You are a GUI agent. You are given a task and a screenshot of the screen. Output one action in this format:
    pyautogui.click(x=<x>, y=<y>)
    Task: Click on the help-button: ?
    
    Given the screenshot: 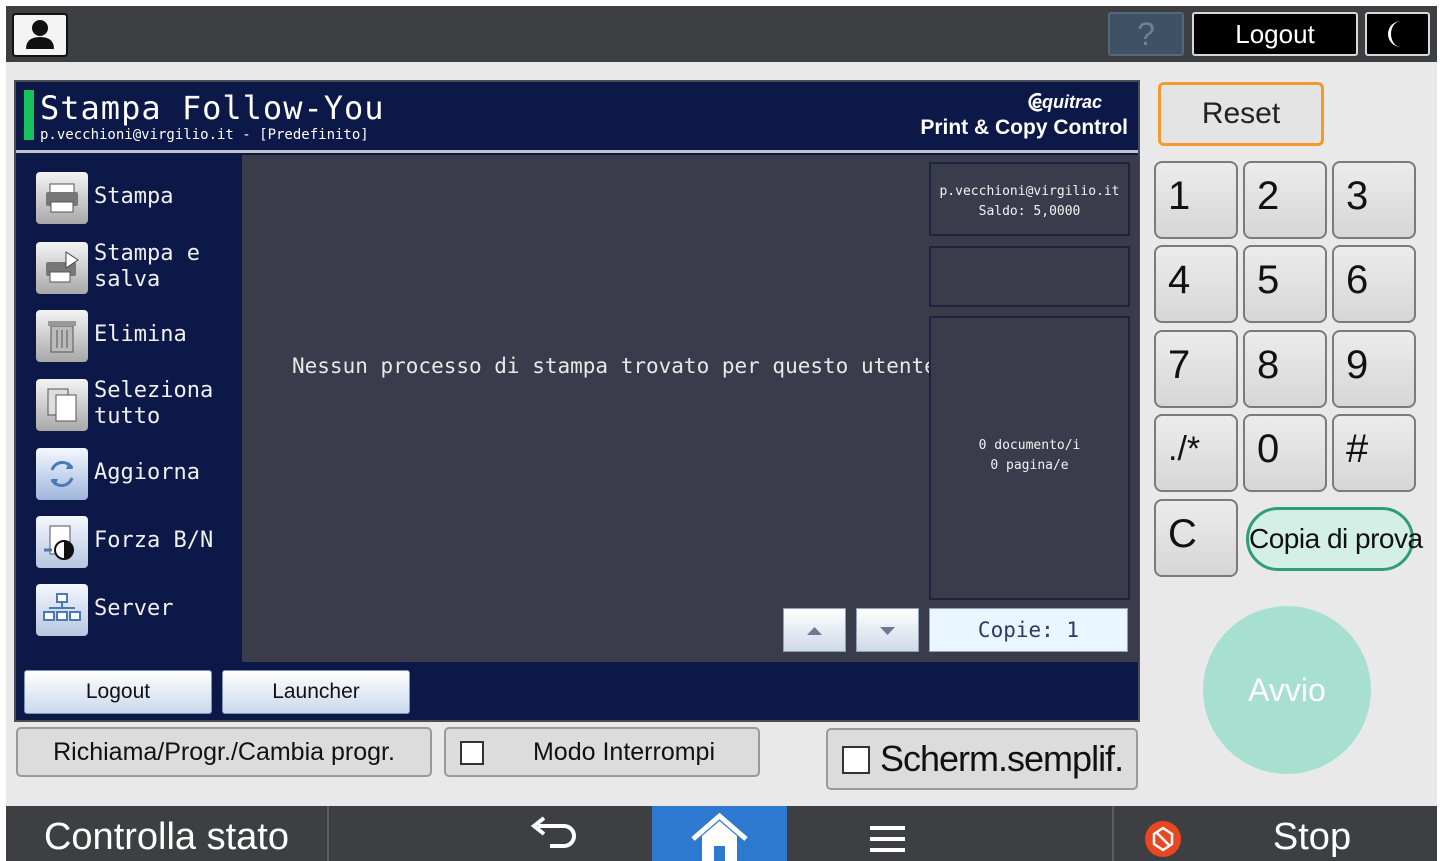 What is the action you would take?
    pyautogui.click(x=1146, y=34)
    